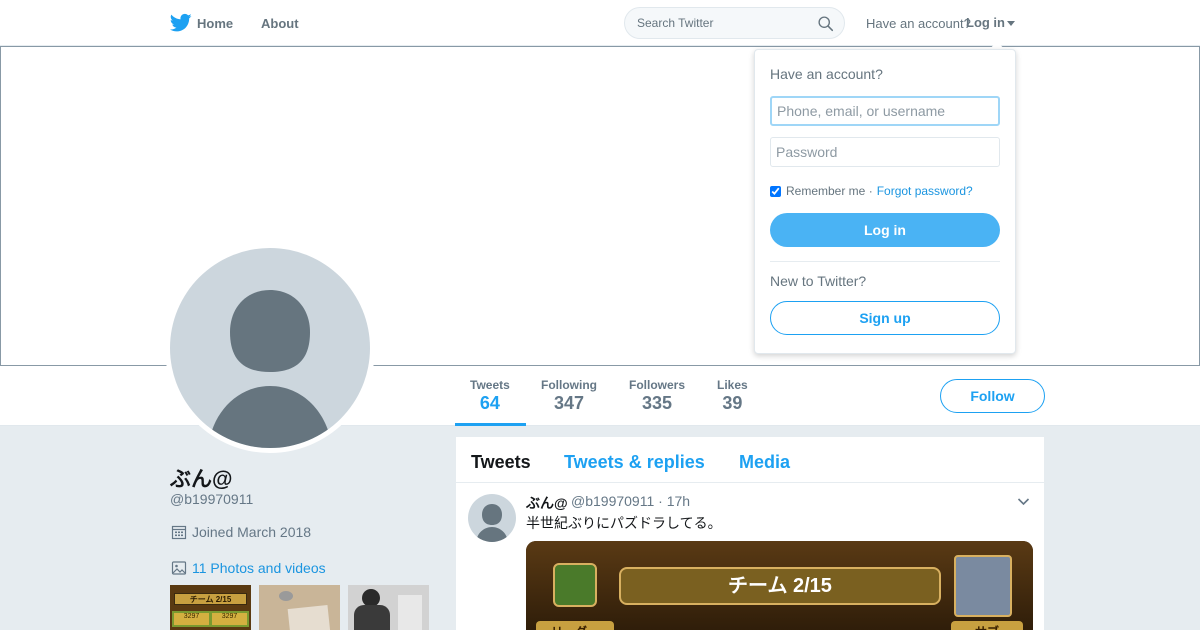 The height and width of the screenshot is (630, 1200). Describe the element at coordinates (410, 612) in the screenshot. I see `thumb-background` at that location.